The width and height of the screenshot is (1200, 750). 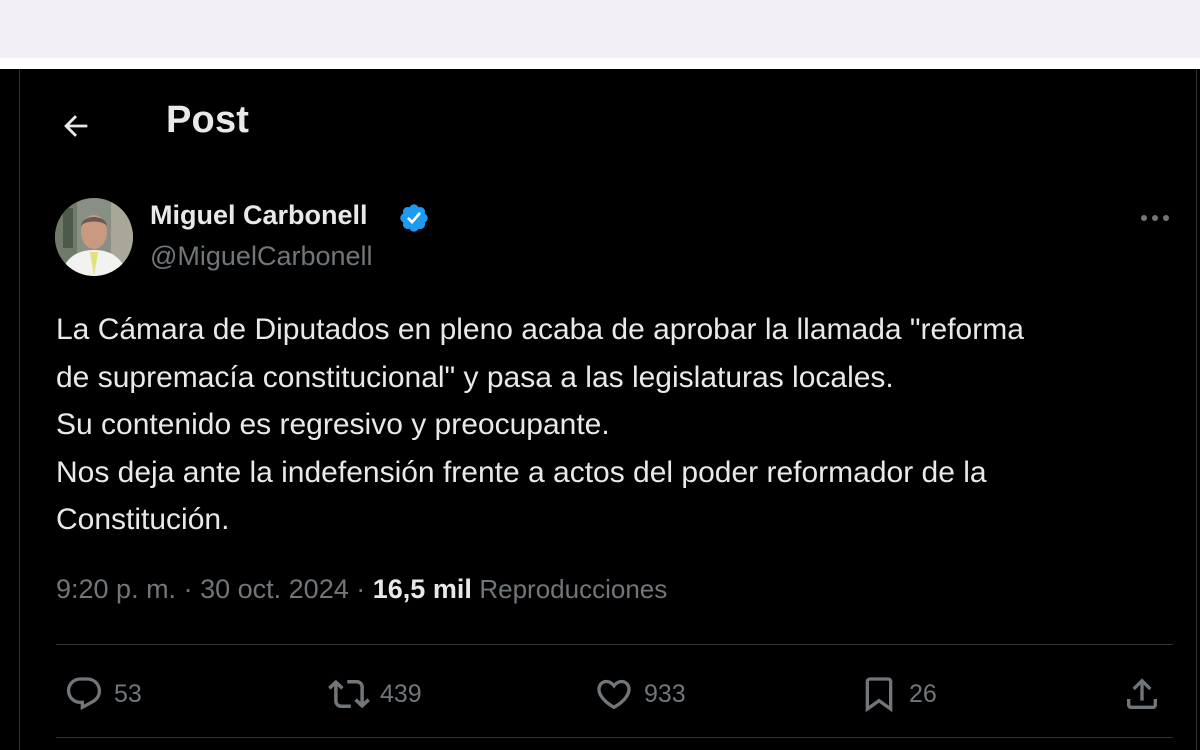 I want to click on action-bar: 53 439 933 26, so click(x=598, y=694).